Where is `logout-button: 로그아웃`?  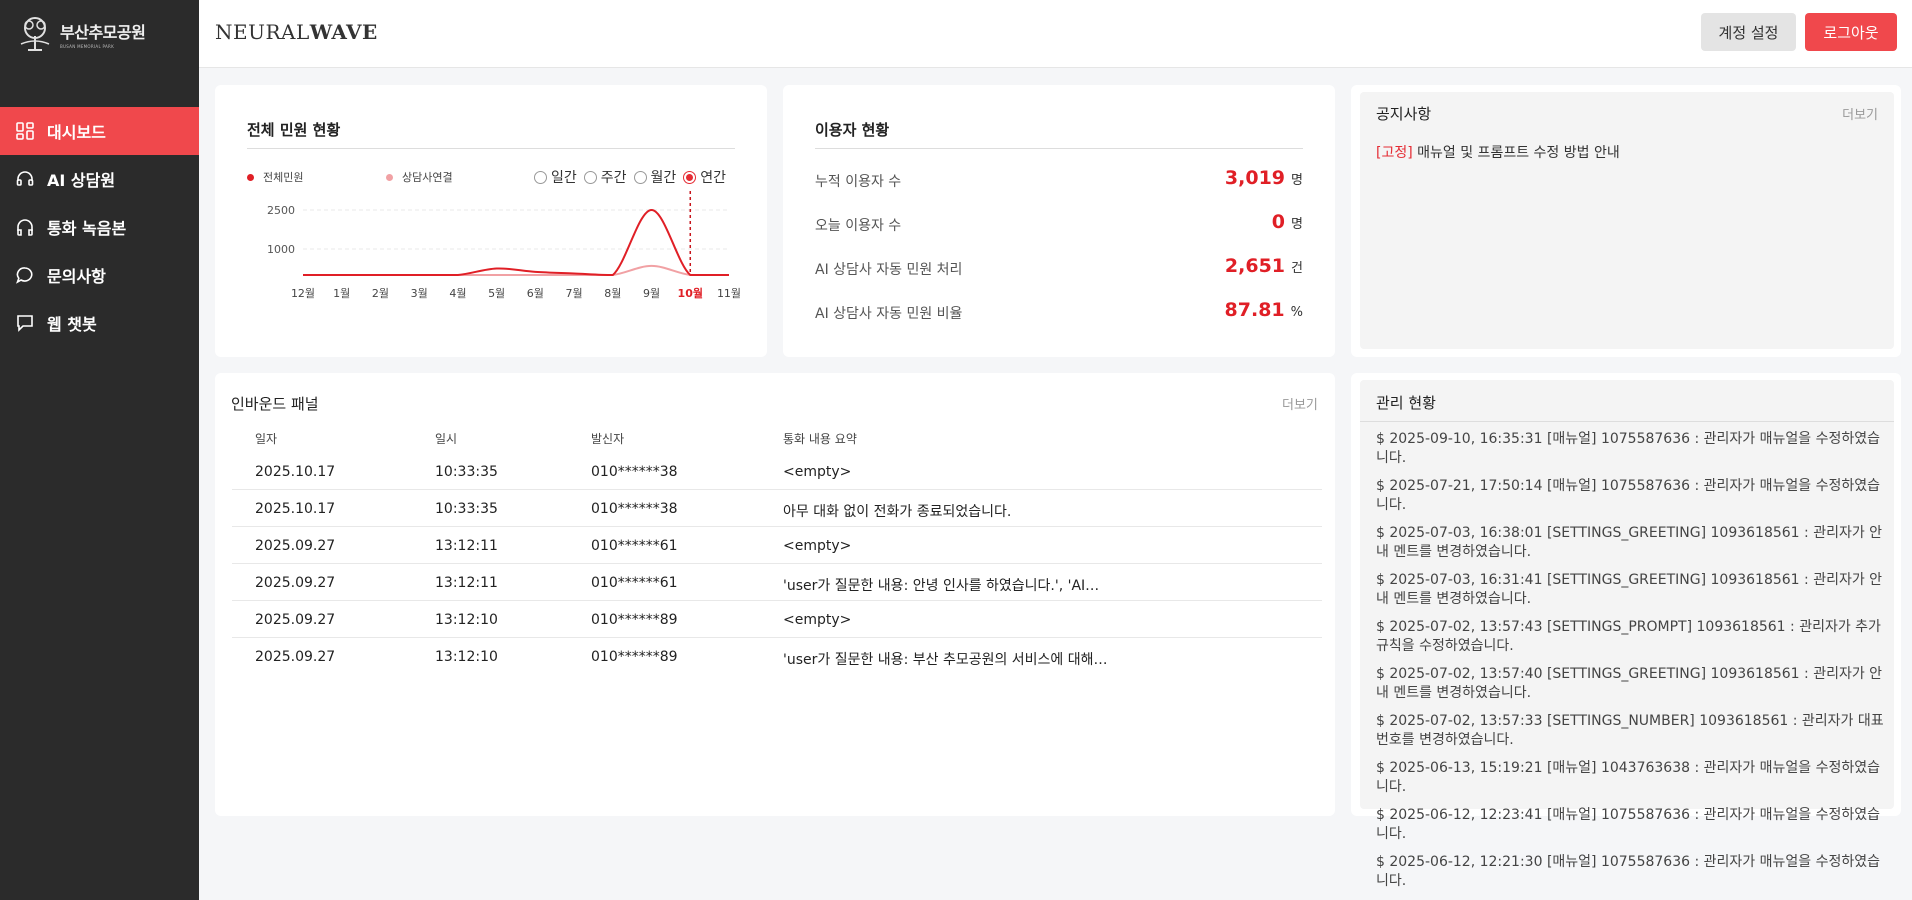 logout-button: 로그아웃 is located at coordinates (1851, 32).